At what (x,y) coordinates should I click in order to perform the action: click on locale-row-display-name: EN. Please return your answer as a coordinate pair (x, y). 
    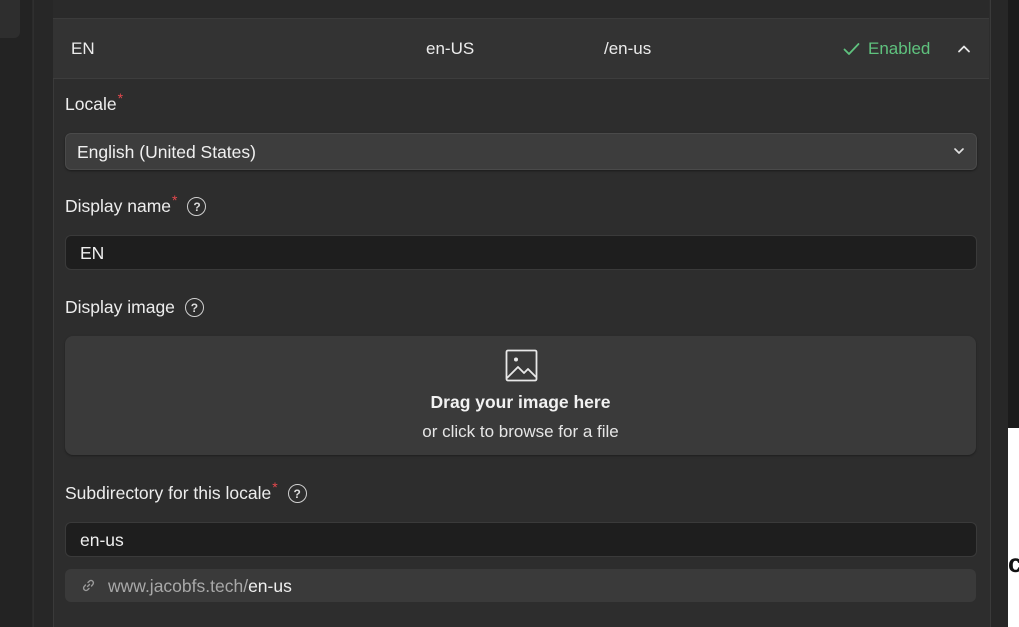
    Looking at the image, I should click on (83, 48).